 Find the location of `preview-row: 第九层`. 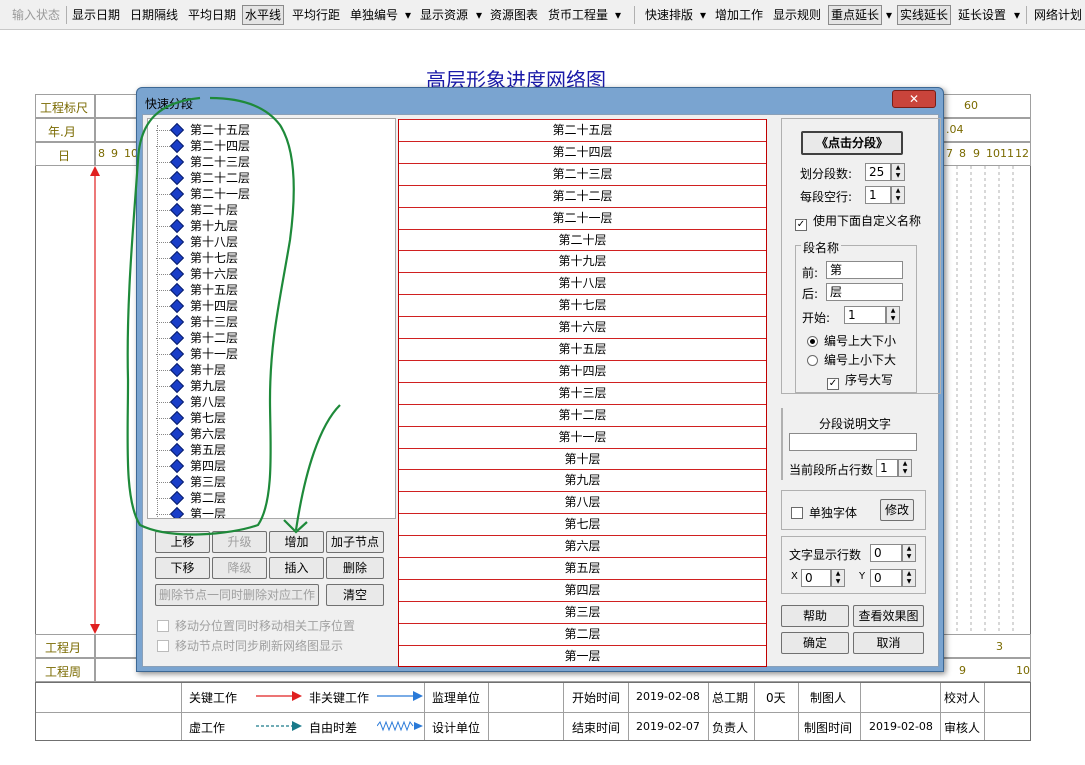

preview-row: 第九层 is located at coordinates (582, 480).